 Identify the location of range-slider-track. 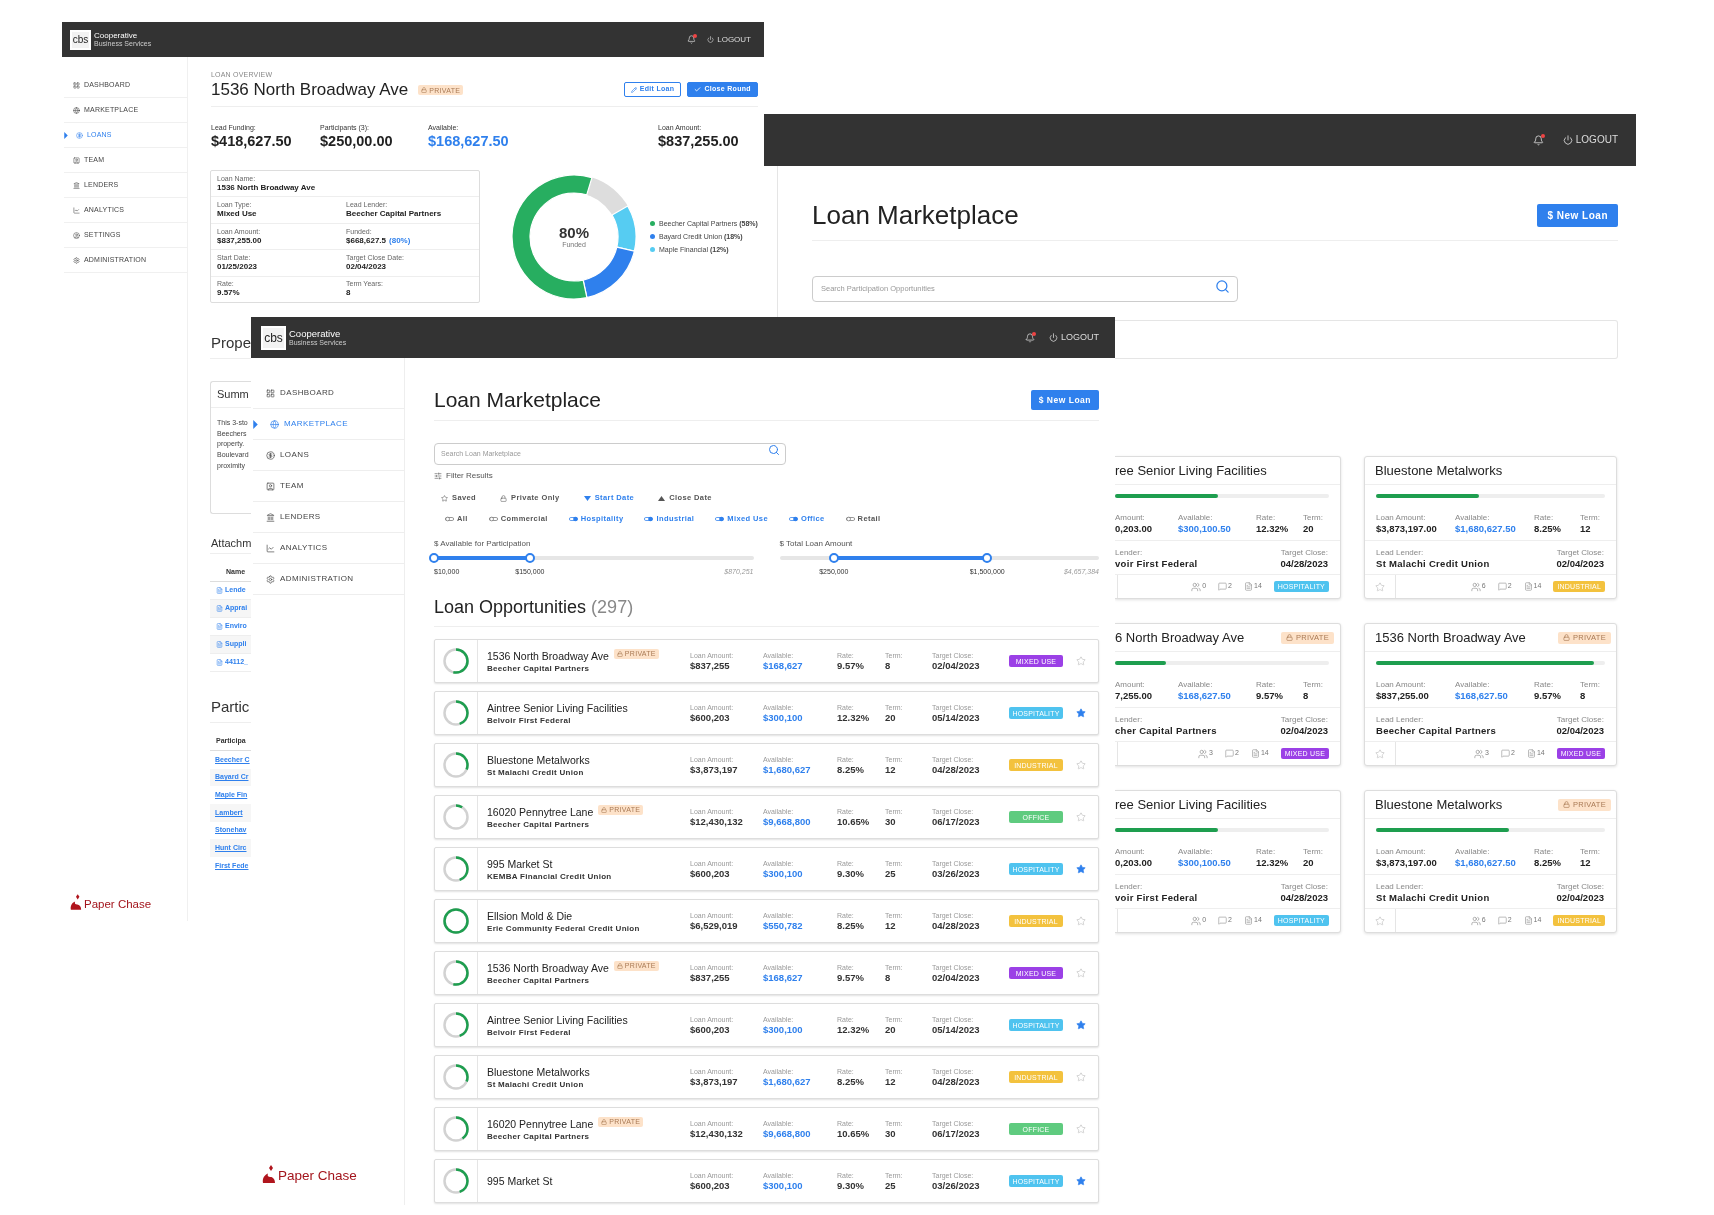
(939, 558).